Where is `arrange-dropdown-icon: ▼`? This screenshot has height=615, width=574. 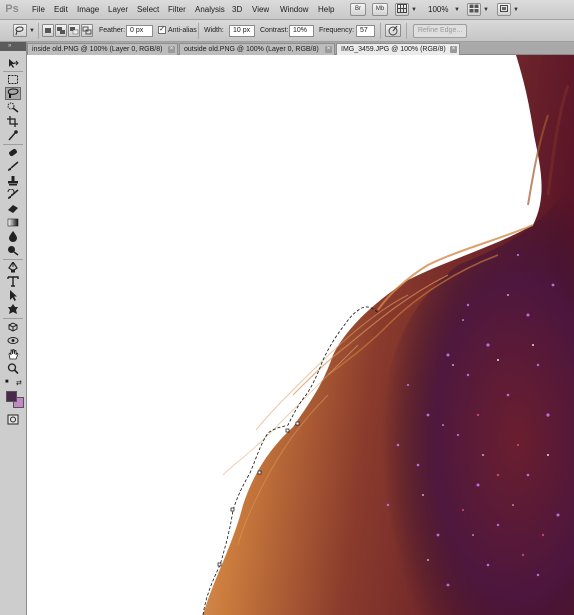 arrange-dropdown-icon: ▼ is located at coordinates (486, 10).